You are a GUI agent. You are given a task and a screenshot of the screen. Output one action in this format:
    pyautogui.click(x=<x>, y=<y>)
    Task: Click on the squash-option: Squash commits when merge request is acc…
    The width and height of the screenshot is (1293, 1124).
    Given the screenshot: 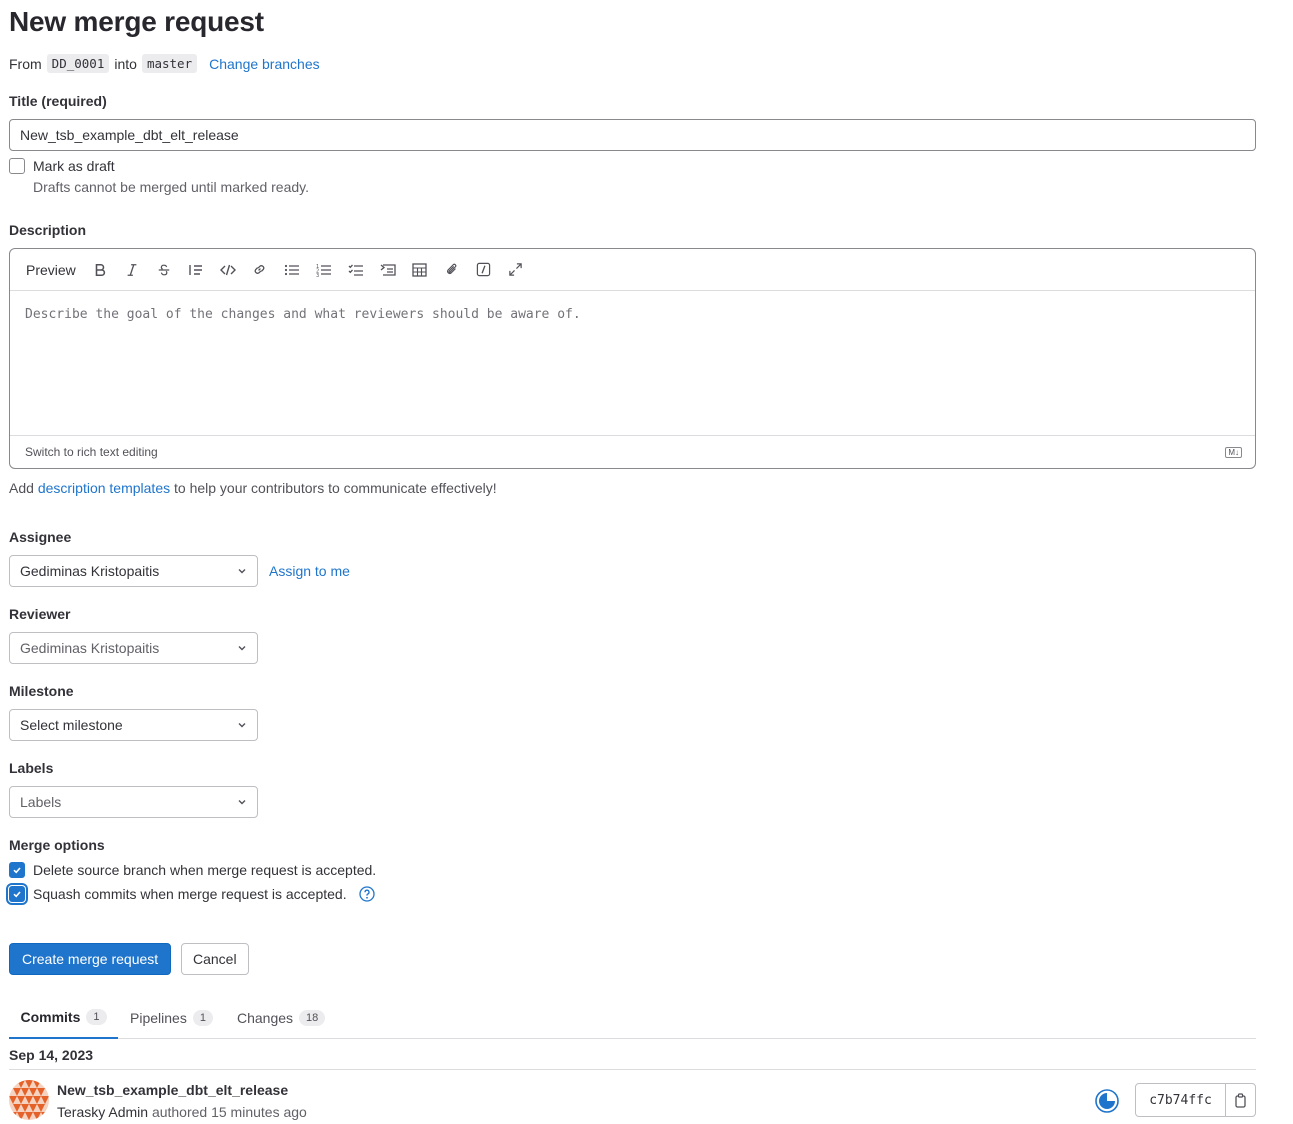 What is the action you would take?
    pyautogui.click(x=192, y=894)
    